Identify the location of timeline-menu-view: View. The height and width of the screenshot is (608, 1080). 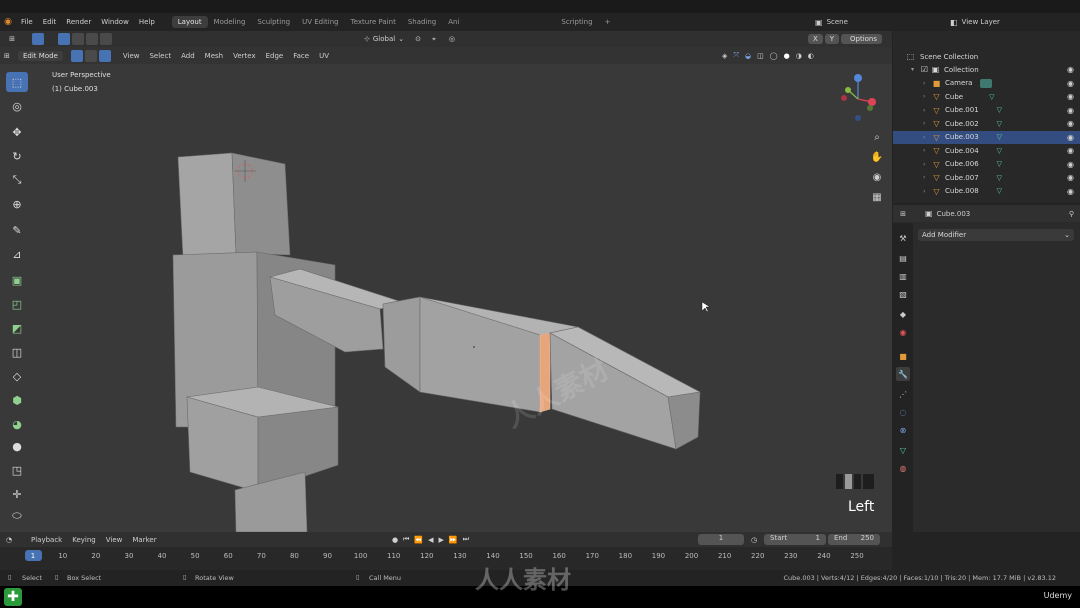
(114, 540).